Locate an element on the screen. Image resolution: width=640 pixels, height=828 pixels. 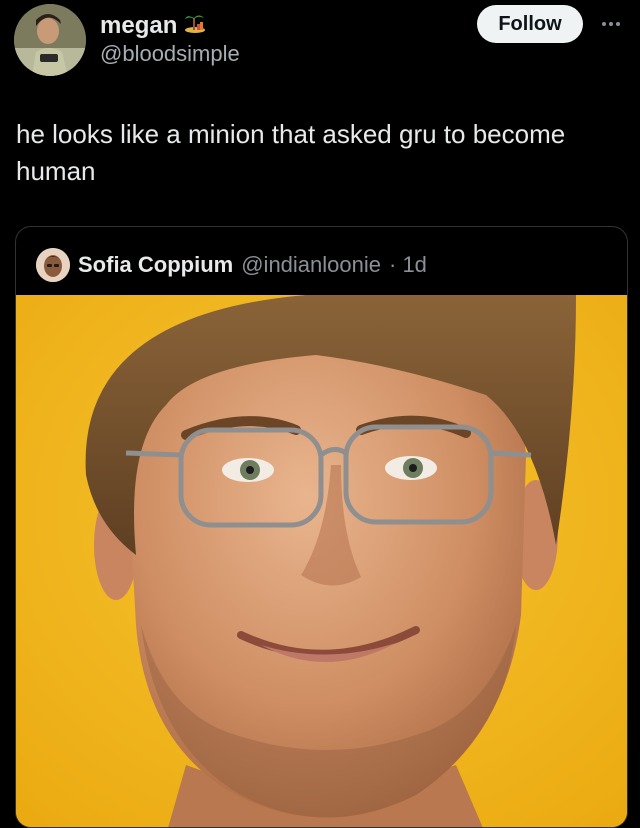
quoted-post-time: · 1d is located at coordinates (408, 265).